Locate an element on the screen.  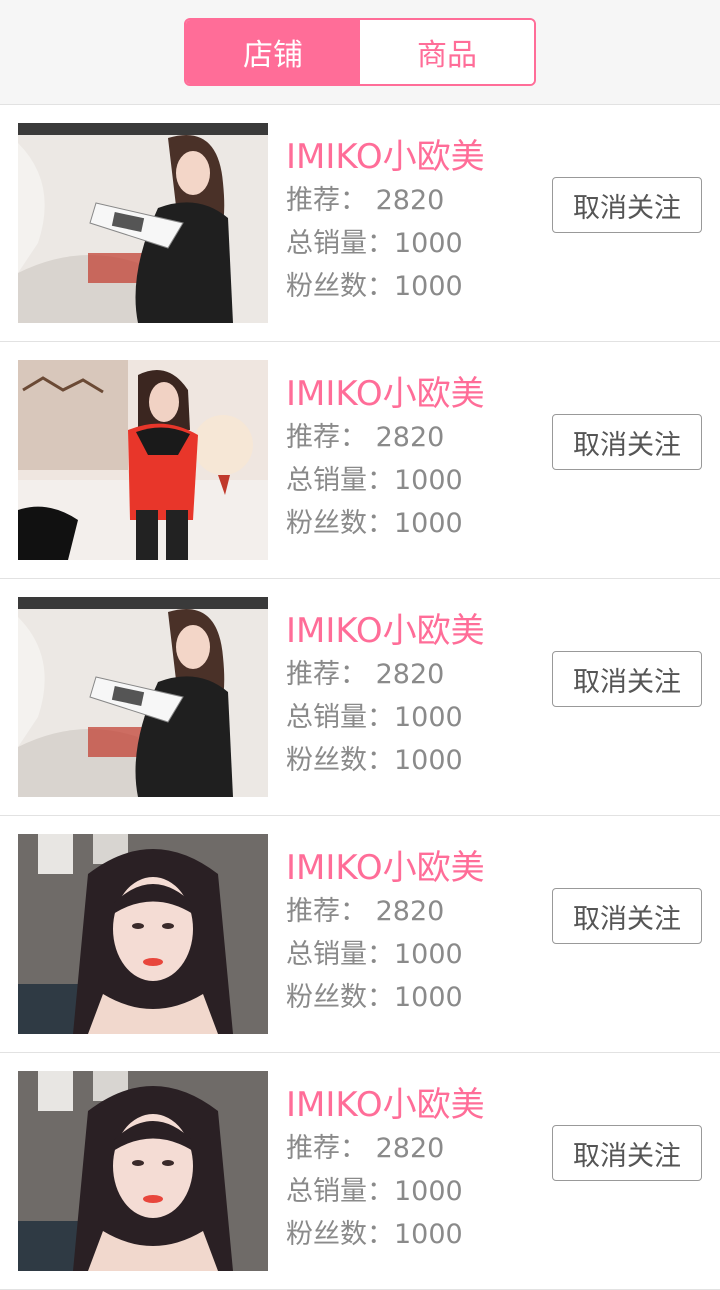
tab-product: 商品 is located at coordinates (447, 52).